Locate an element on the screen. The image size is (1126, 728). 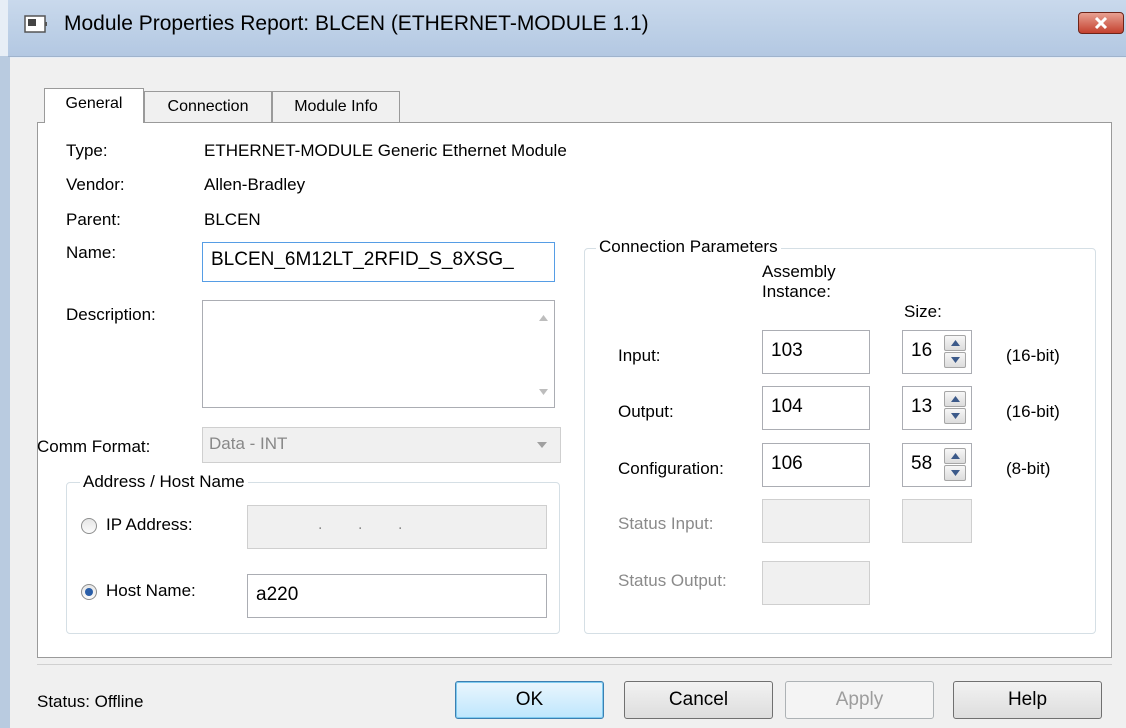
type-label: Type: is located at coordinates (87, 150).